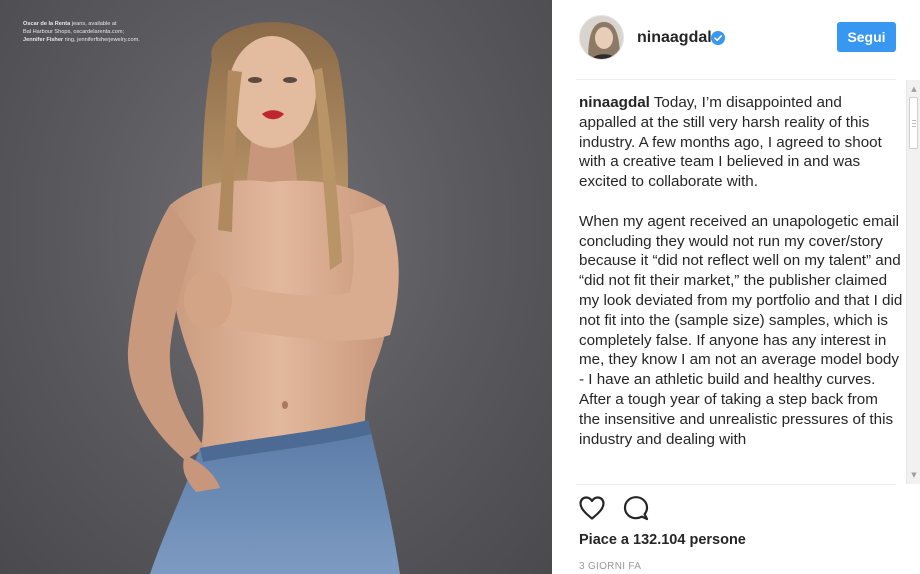  What do you see at coordinates (74, 32) in the screenshot?
I see `credits-text-2: Bal Harbour Shops, oscardelarenta.com;` at bounding box center [74, 32].